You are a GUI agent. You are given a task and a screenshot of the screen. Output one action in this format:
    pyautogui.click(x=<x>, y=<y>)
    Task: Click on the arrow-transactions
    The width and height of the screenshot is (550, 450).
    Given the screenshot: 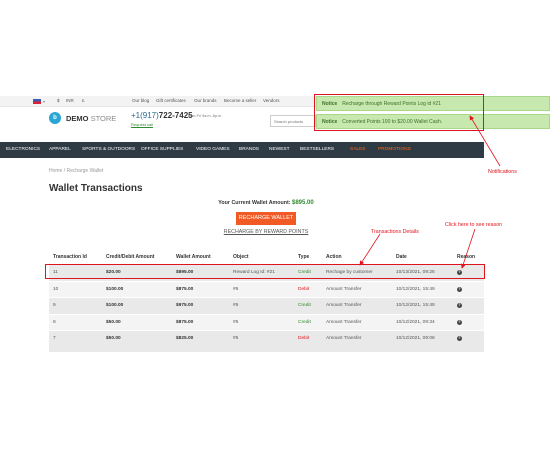 What is the action you would take?
    pyautogui.click(x=370, y=249)
    